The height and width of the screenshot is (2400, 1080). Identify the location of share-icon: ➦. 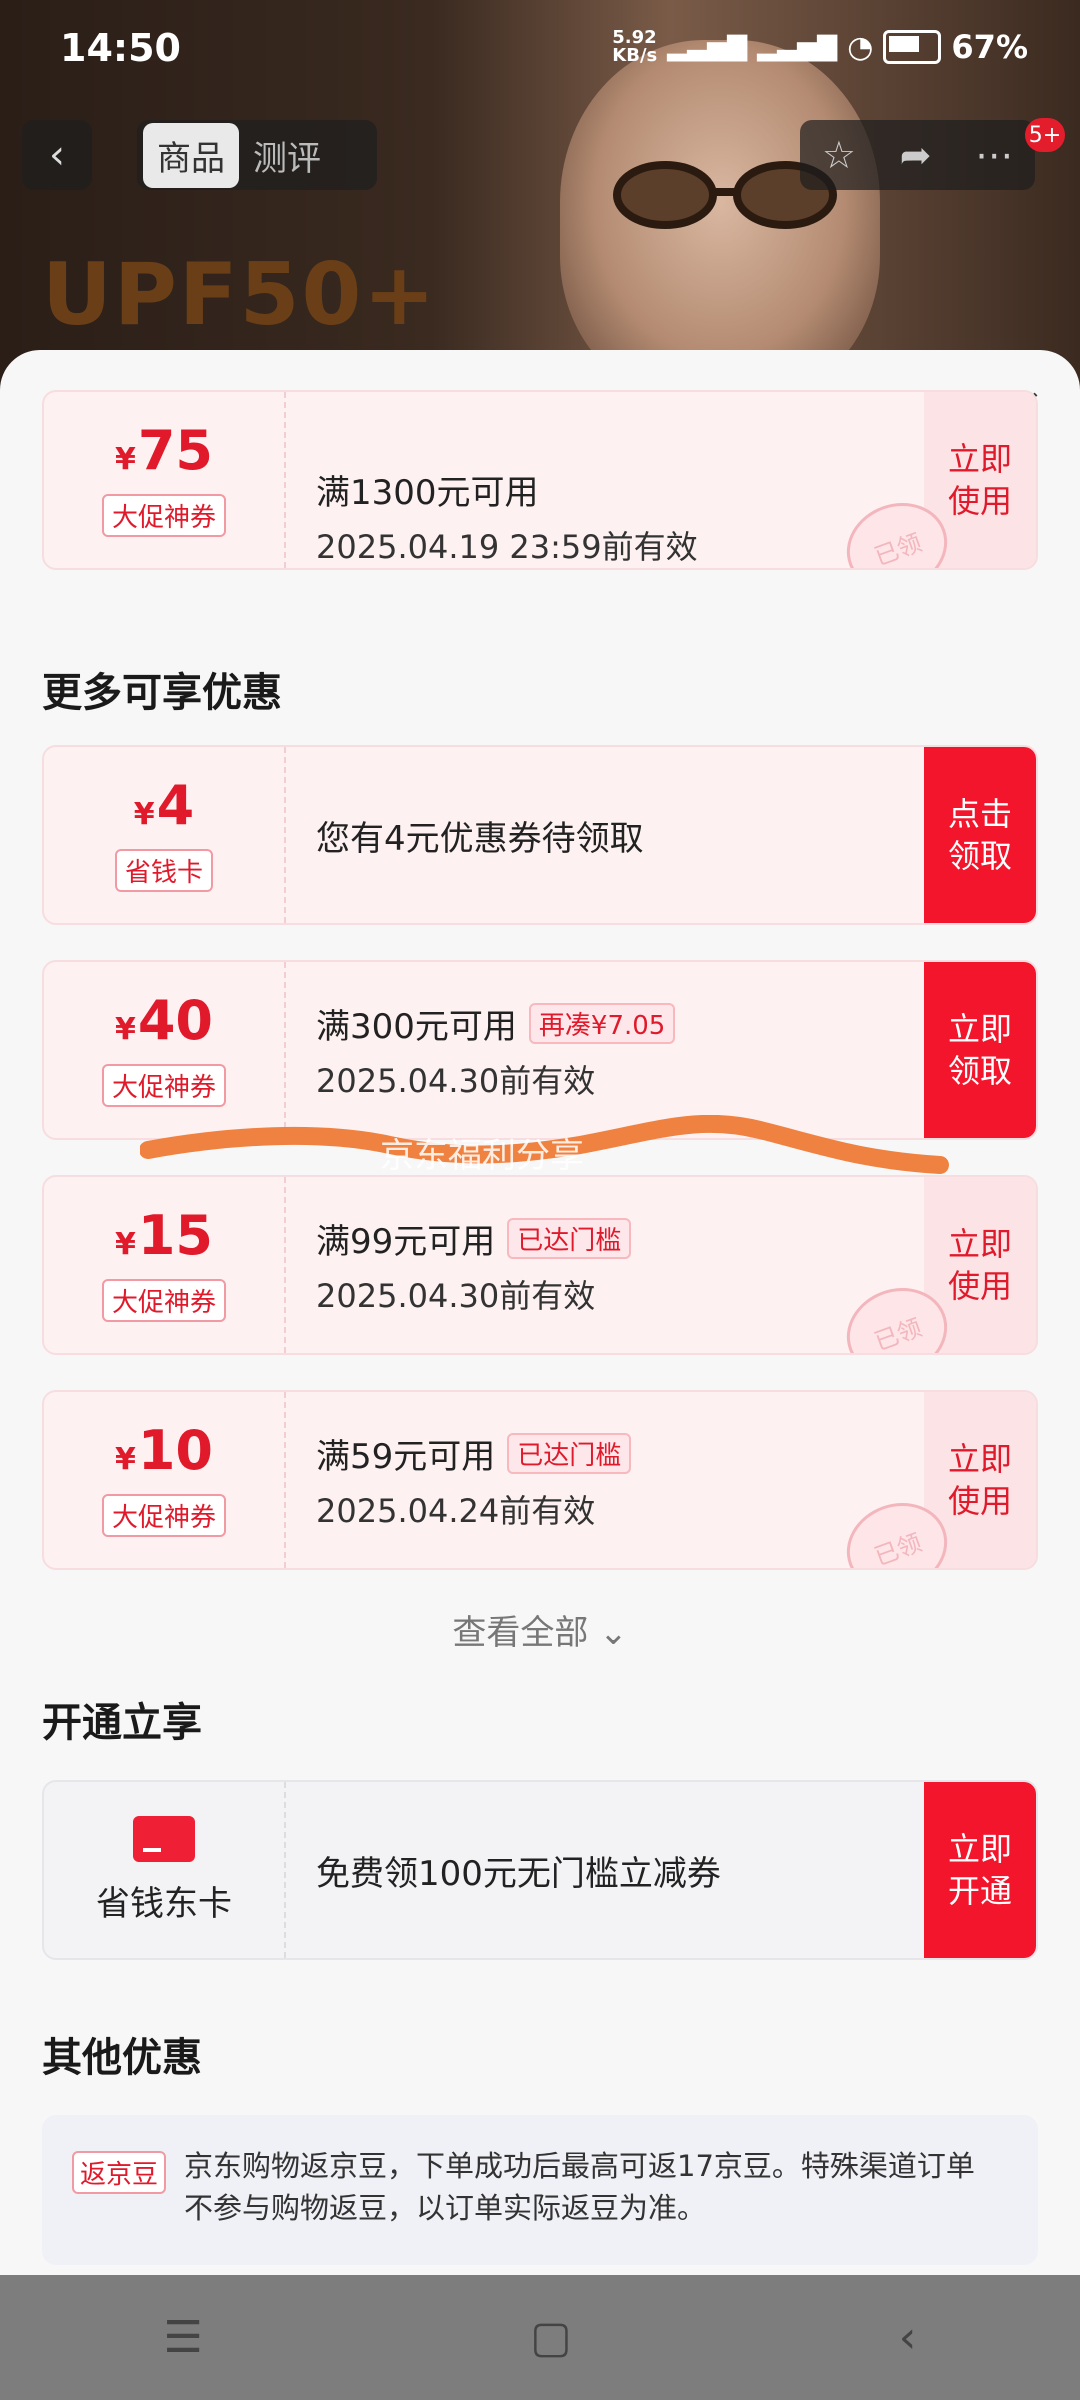
(916, 155).